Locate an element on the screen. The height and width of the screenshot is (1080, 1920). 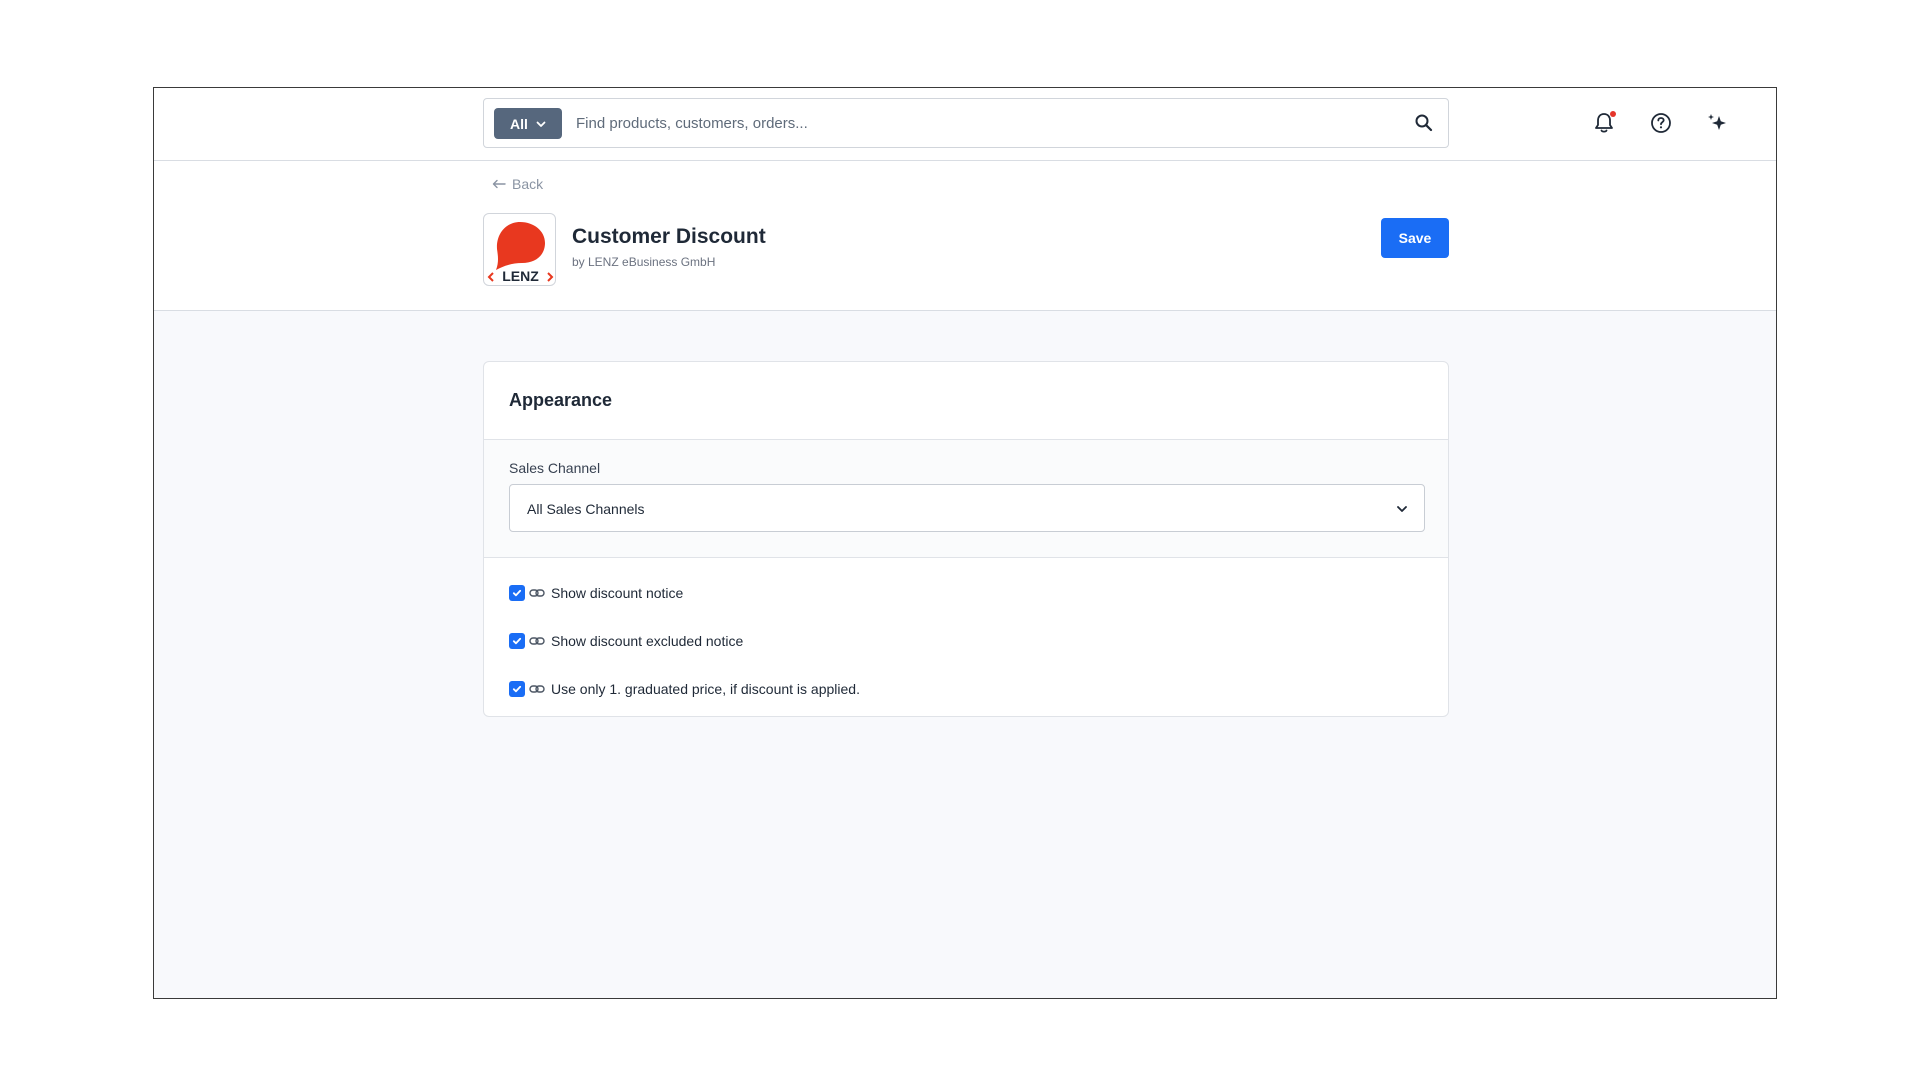
sales-channel-label: Sales Channel is located at coordinates (555, 468).